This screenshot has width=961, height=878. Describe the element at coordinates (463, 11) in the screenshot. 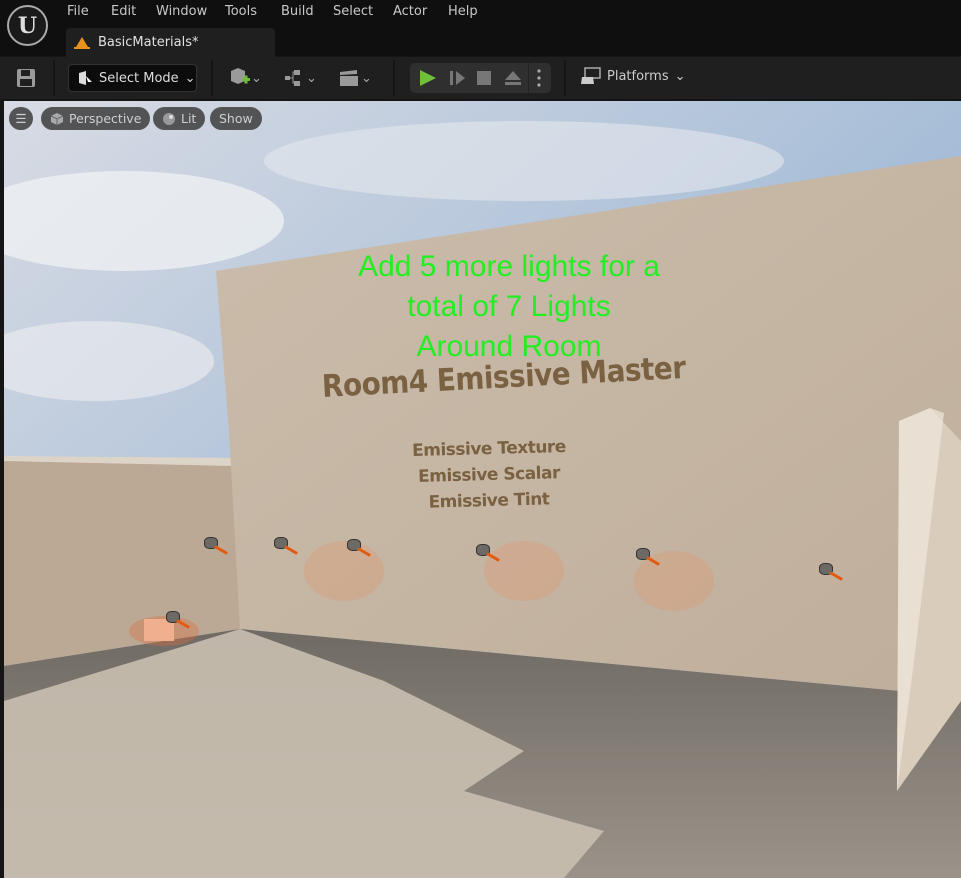

I see `menu-help: Help` at that location.